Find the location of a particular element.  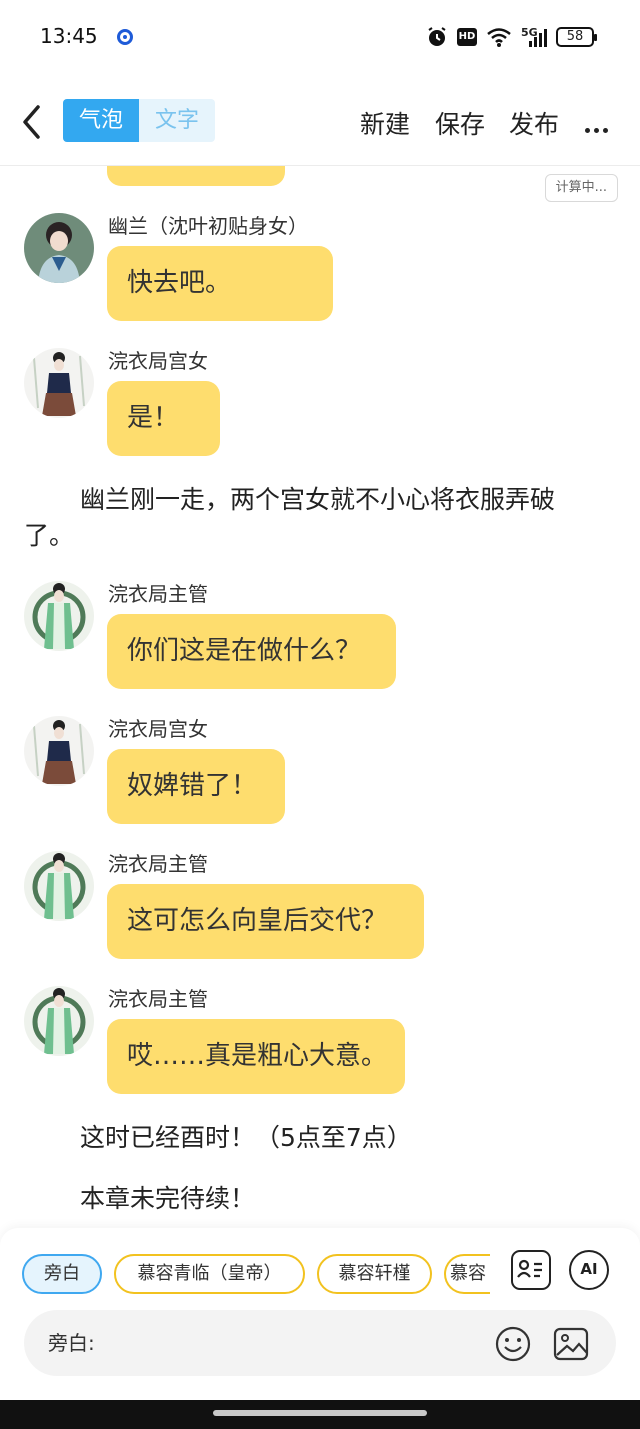

gesture-area is located at coordinates (320, 1414).